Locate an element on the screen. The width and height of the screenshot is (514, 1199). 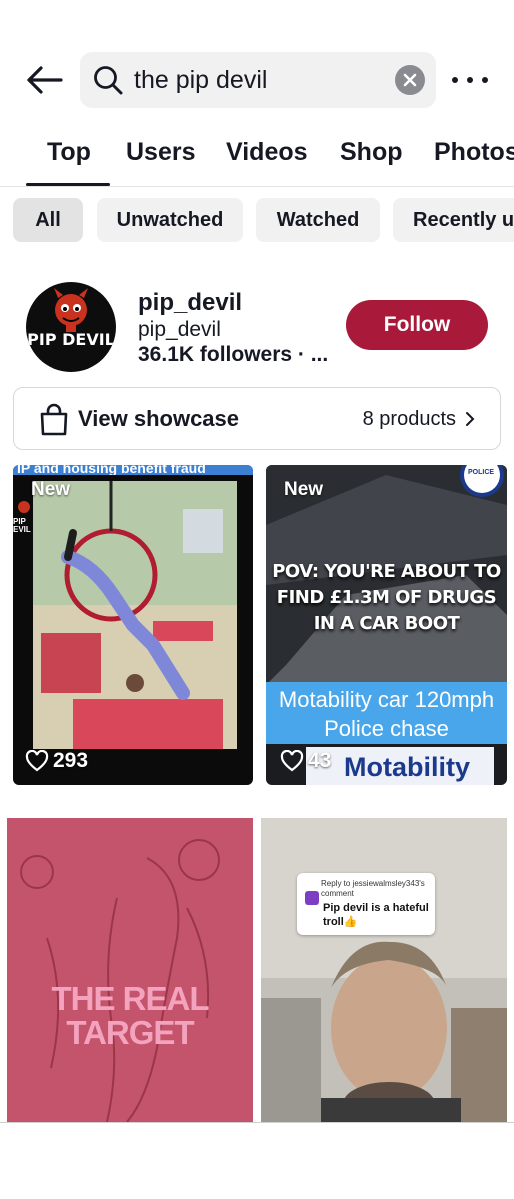
tab-videos: Videos is located at coordinates (267, 152).